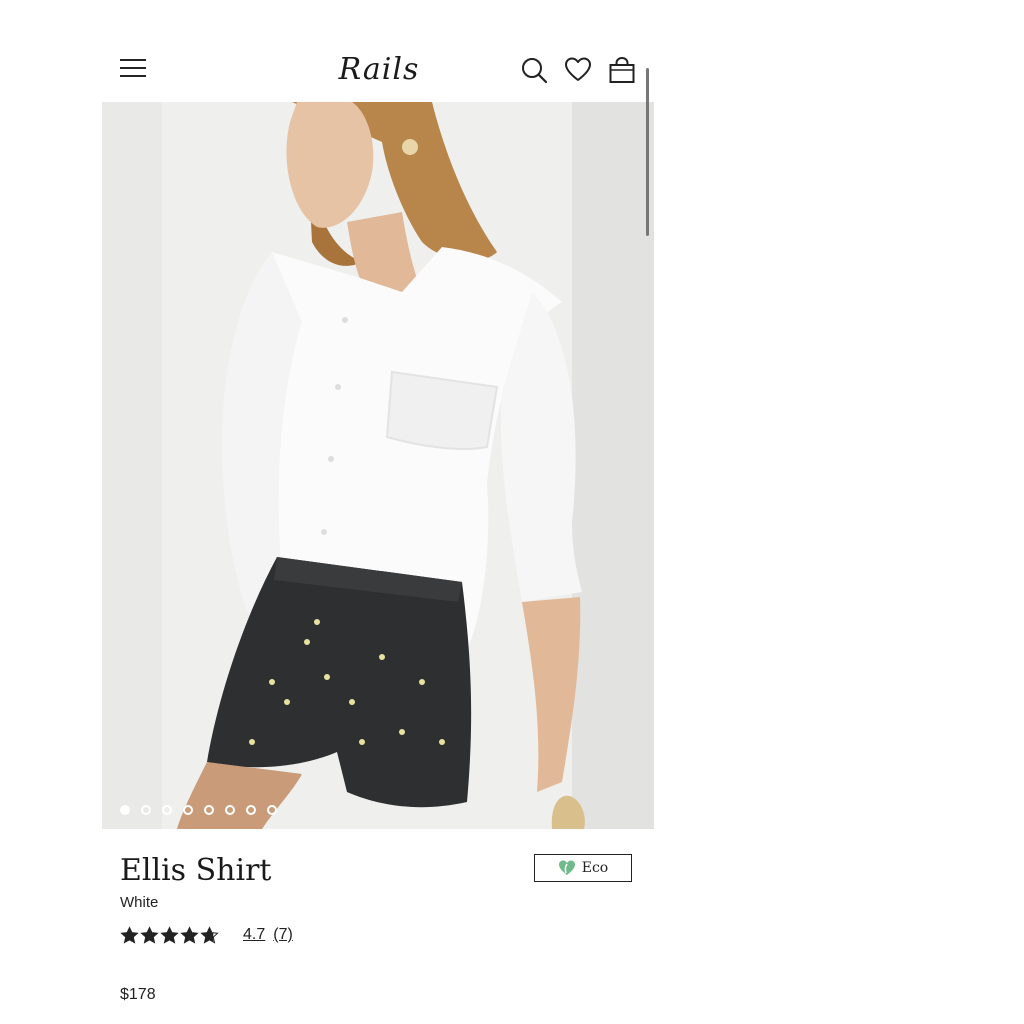 This screenshot has height=1024, width=1024. What do you see at coordinates (196, 870) in the screenshot?
I see `product-title: Ellis Shirt` at bounding box center [196, 870].